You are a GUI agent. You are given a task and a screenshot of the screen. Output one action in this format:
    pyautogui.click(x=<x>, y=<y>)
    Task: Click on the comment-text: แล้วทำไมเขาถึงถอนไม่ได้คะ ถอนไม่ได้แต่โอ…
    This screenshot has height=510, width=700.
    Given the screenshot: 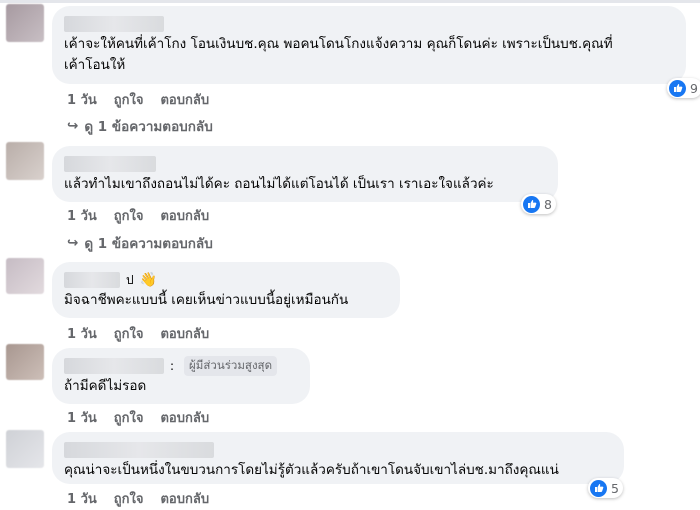 What is the action you would take?
    pyautogui.click(x=279, y=184)
    